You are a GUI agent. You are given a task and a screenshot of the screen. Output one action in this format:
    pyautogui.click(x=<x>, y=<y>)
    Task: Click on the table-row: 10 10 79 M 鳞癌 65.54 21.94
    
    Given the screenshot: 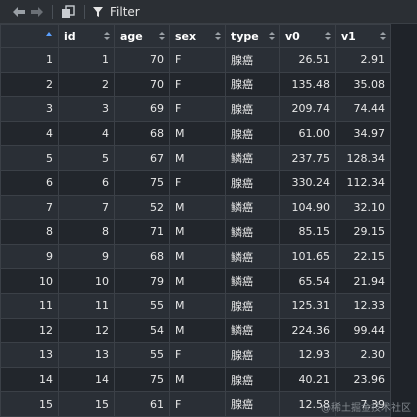 What is the action you would take?
    pyautogui.click(x=195, y=281)
    